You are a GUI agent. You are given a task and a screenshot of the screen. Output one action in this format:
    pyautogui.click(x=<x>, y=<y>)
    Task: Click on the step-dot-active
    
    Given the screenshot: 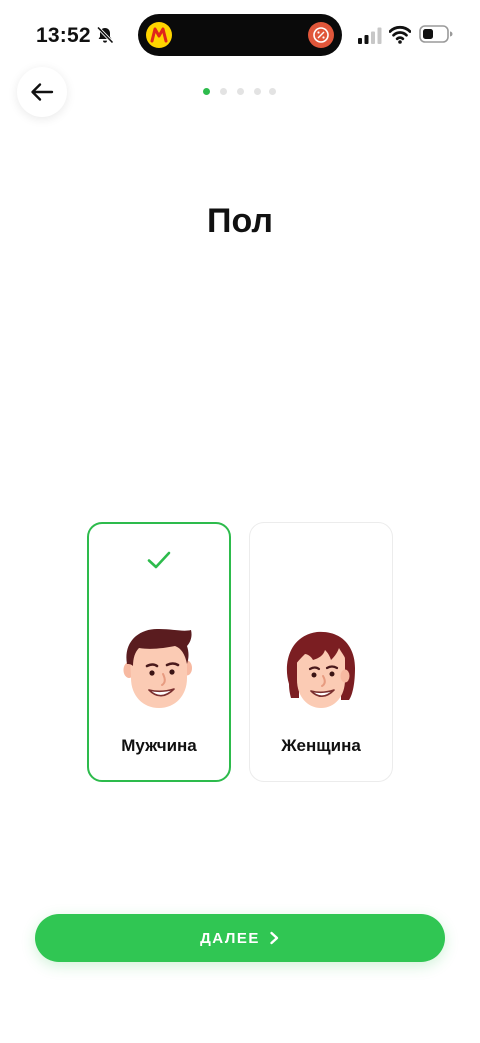 What is the action you would take?
    pyautogui.click(x=206, y=91)
    